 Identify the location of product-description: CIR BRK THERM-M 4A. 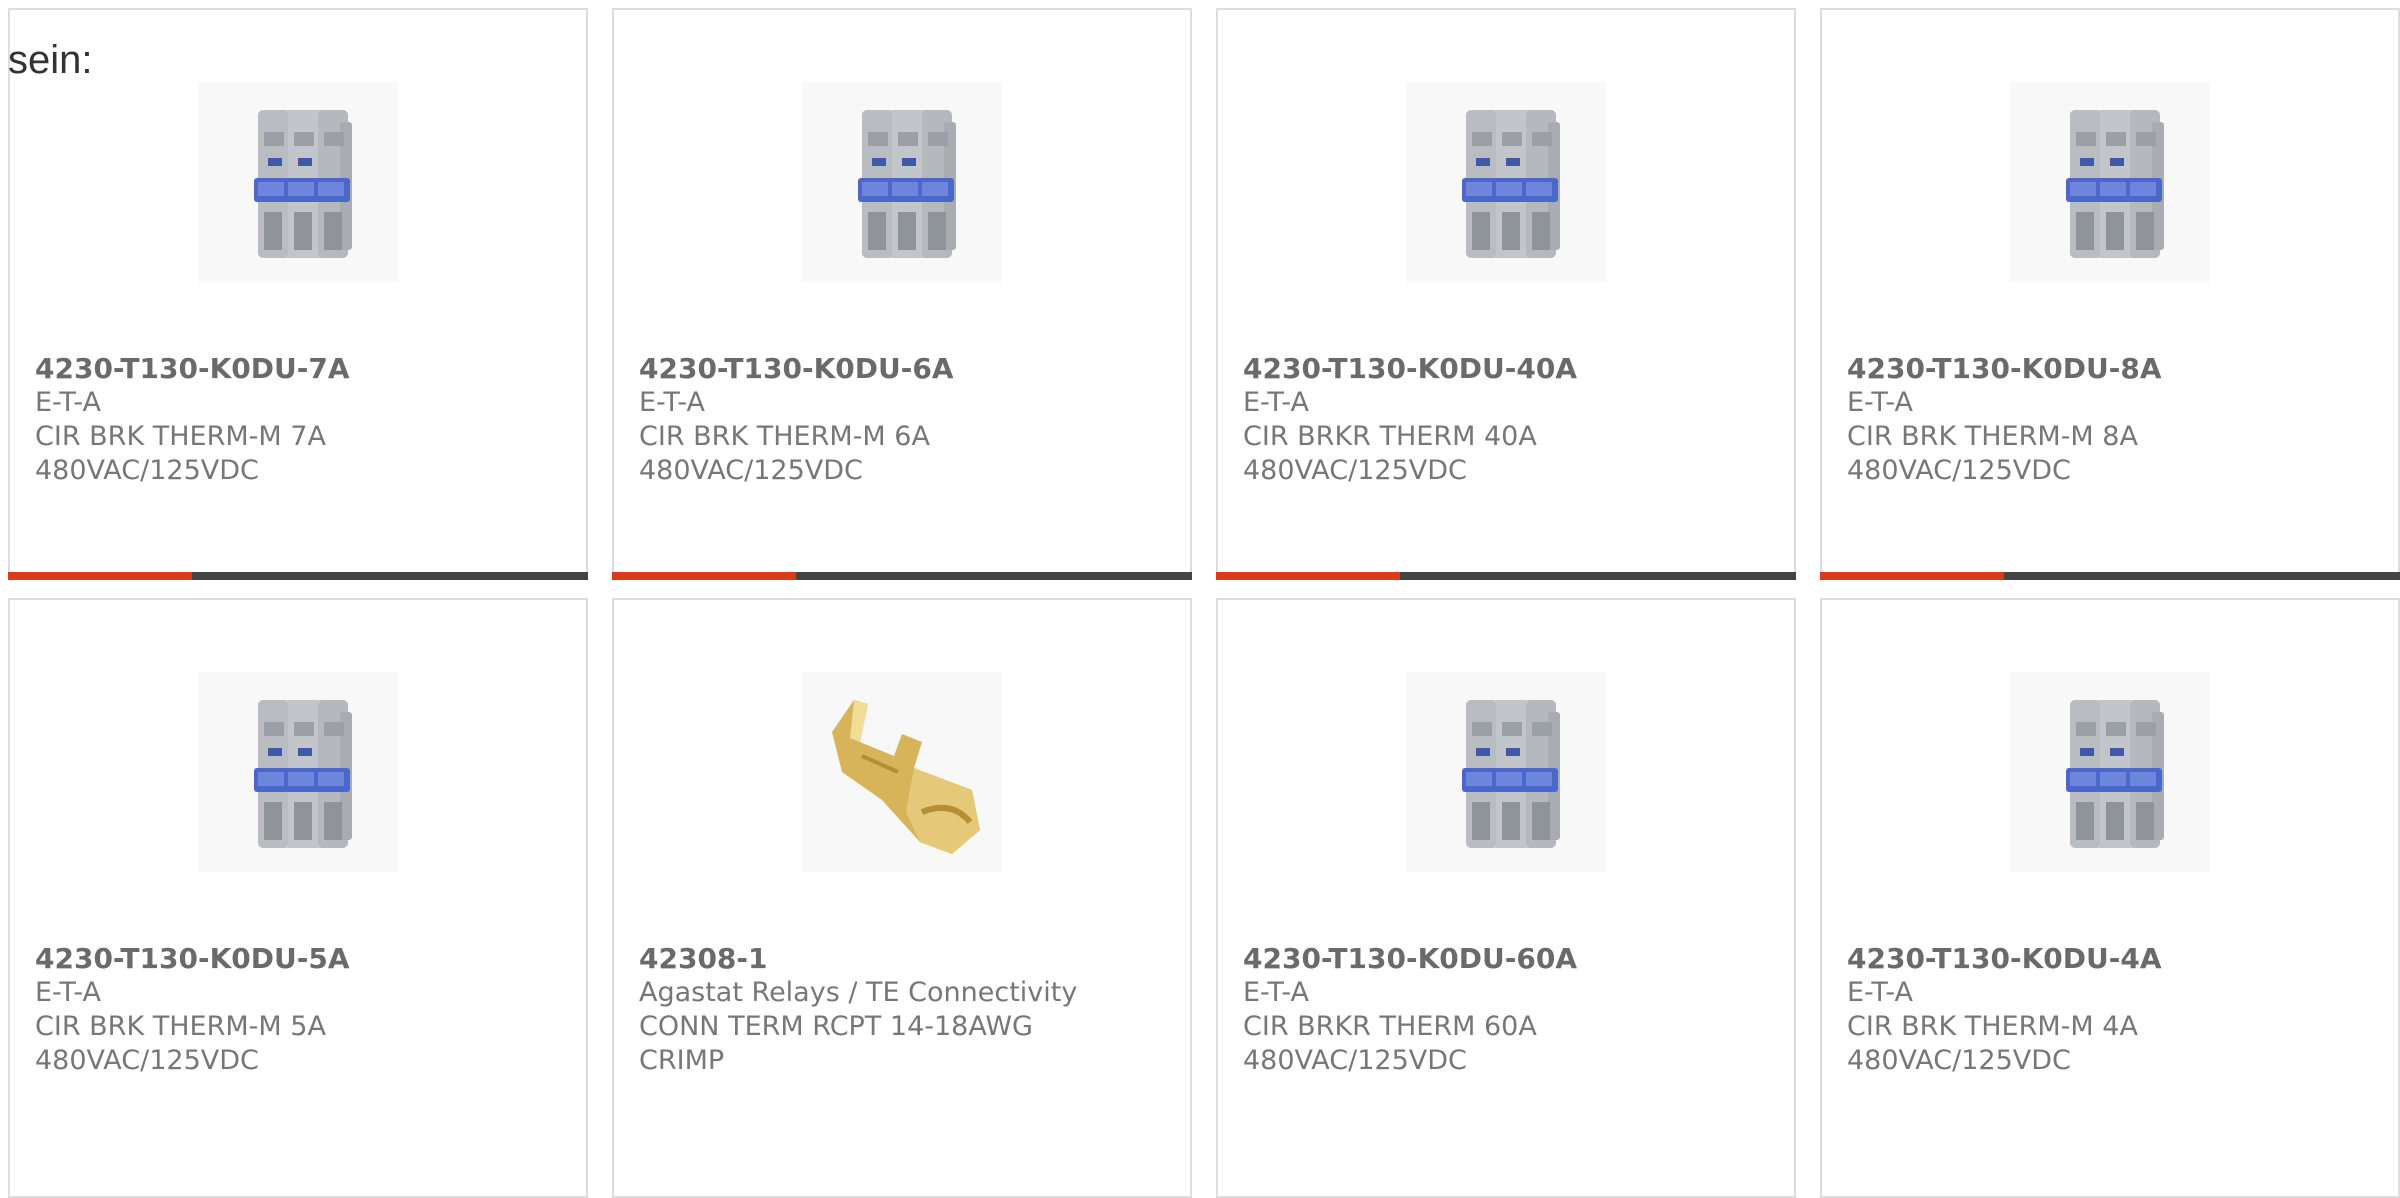
(1992, 1026).